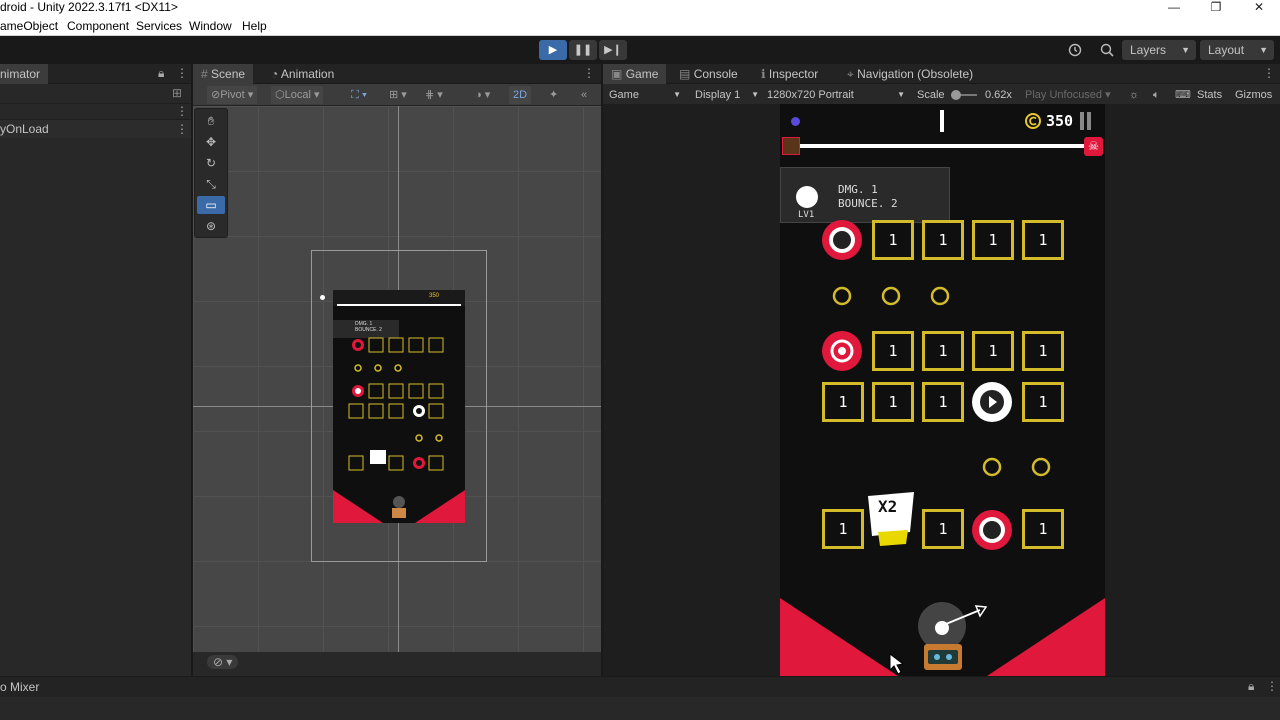 This screenshot has width=1280, height=720. I want to click on coins, so click(941, 381).